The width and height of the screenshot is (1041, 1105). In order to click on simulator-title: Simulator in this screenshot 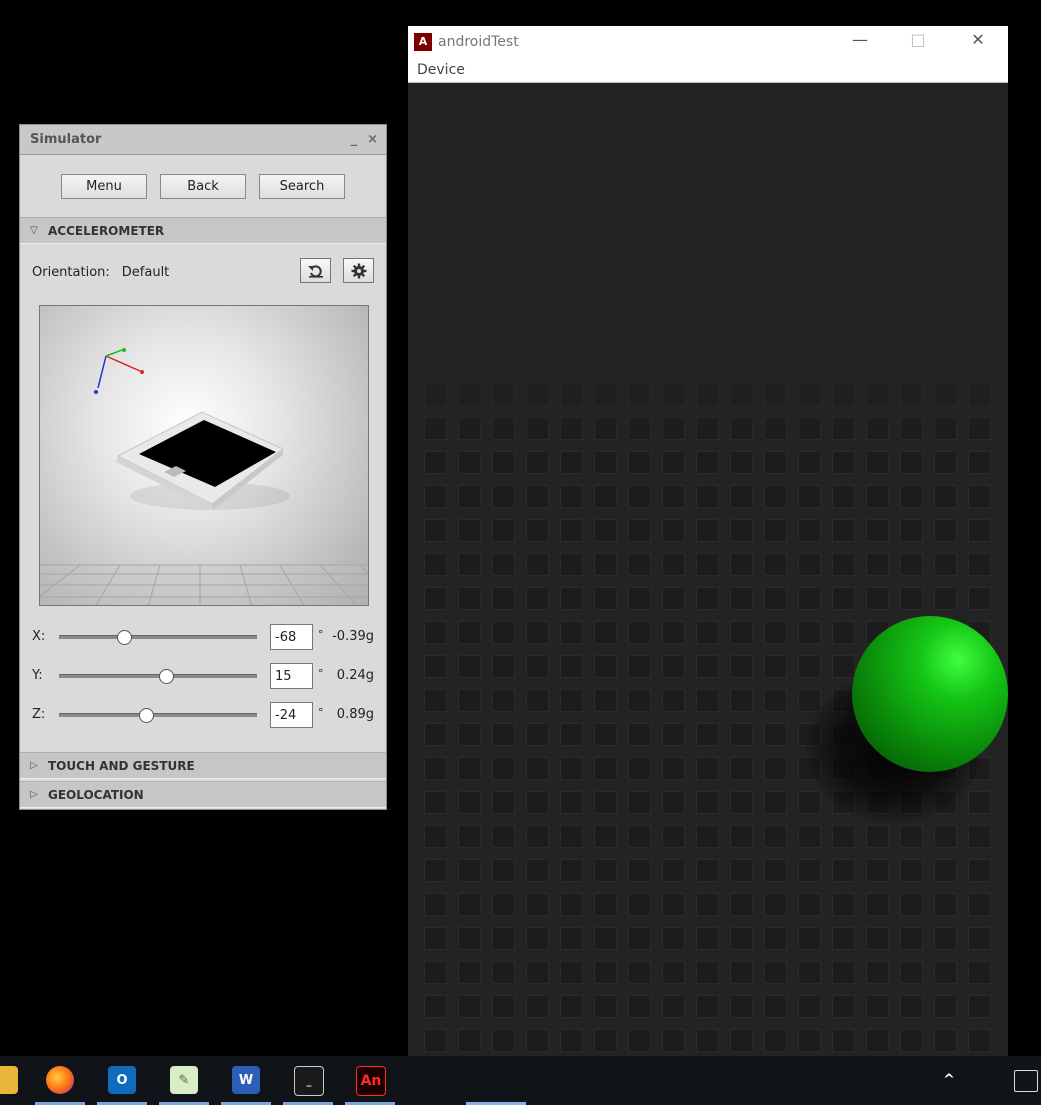, I will do `click(66, 139)`.